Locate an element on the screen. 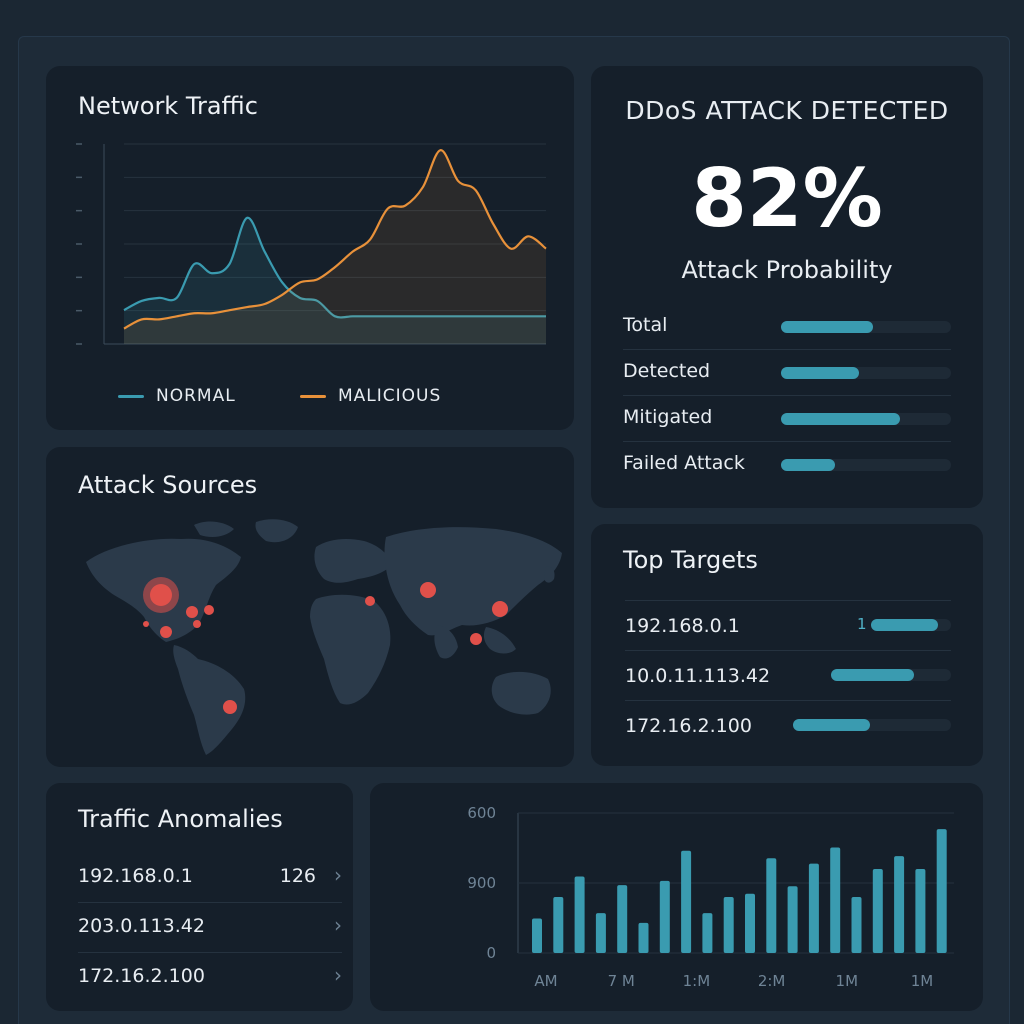  anomaly-count: 126 is located at coordinates (297, 876).